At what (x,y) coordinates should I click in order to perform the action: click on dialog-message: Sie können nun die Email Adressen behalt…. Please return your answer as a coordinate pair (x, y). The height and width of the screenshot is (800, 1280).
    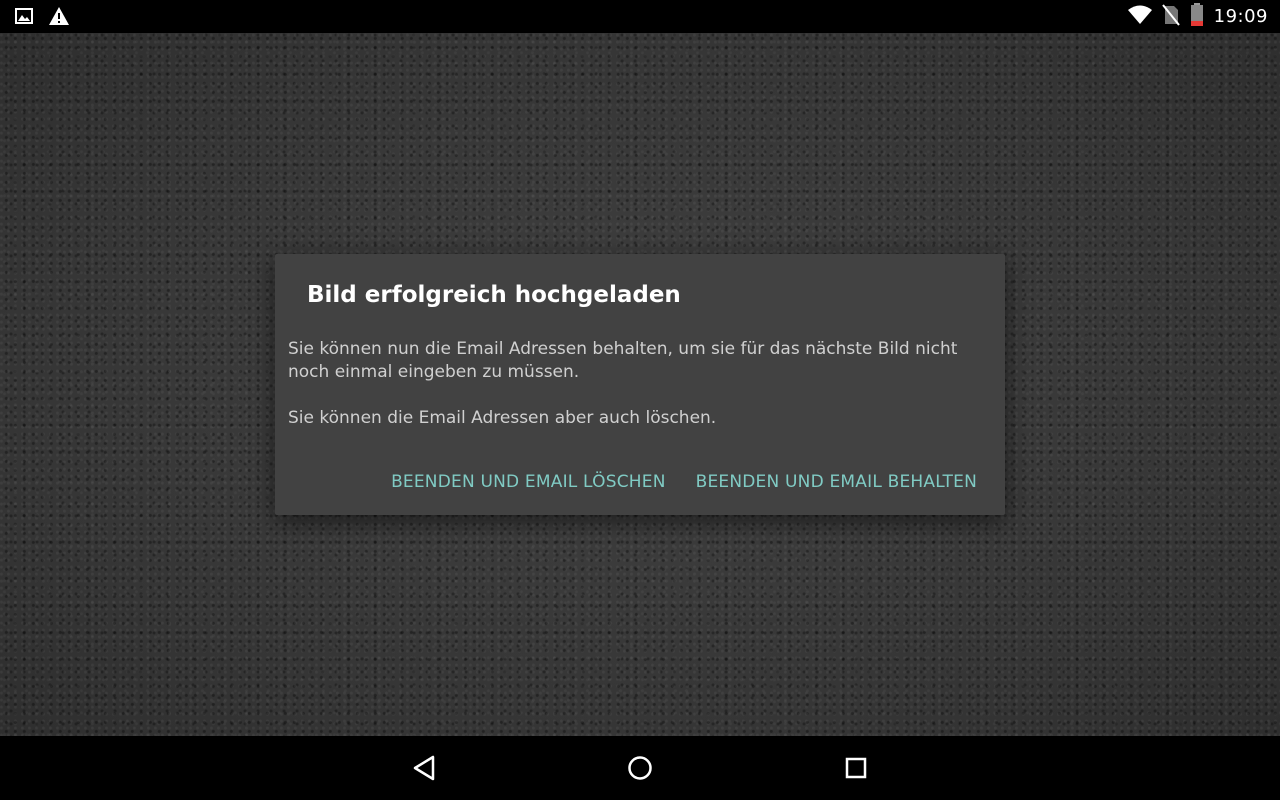
    Looking at the image, I should click on (643, 395).